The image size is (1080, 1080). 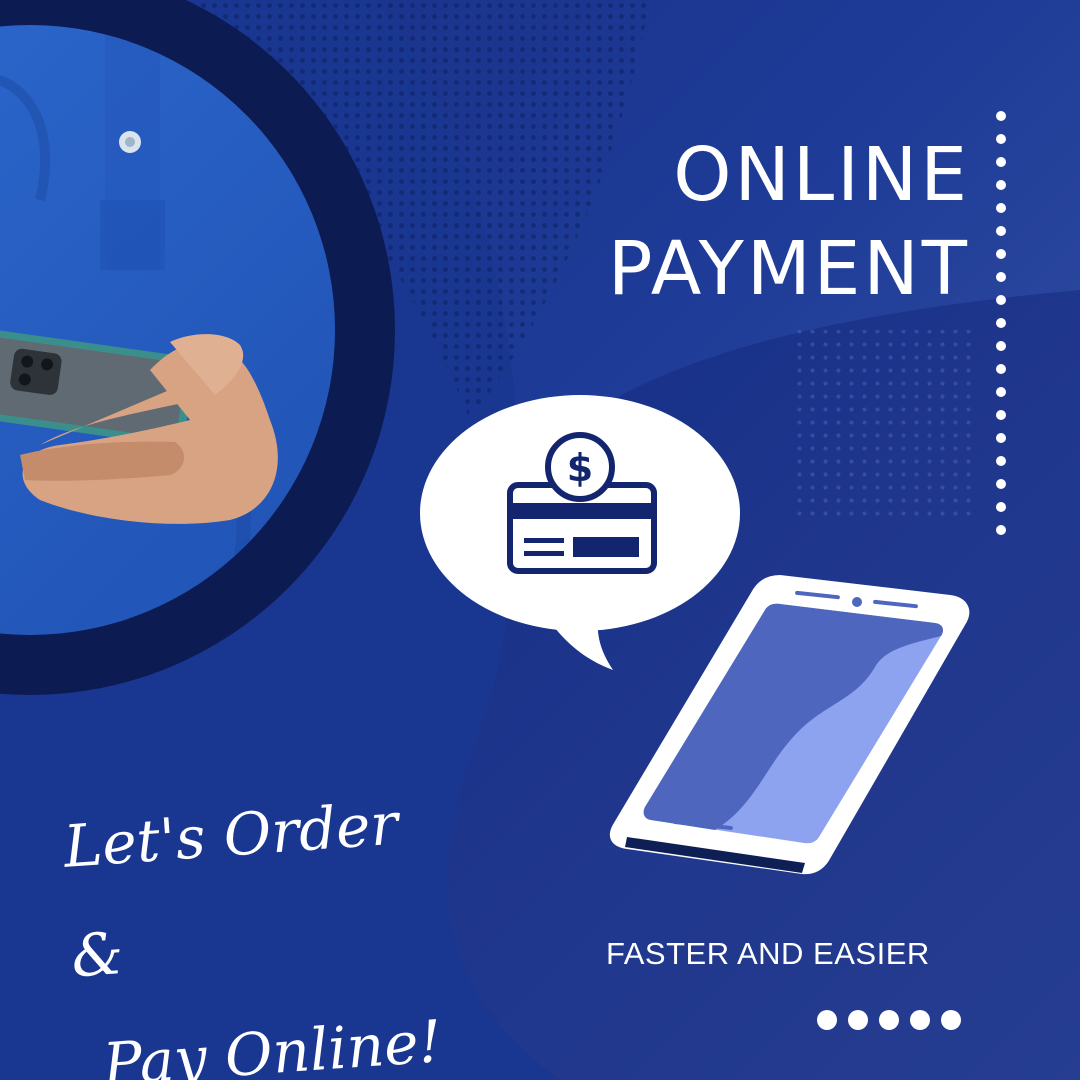 What do you see at coordinates (821, 175) in the screenshot?
I see `headline-line-1: ONLINE` at bounding box center [821, 175].